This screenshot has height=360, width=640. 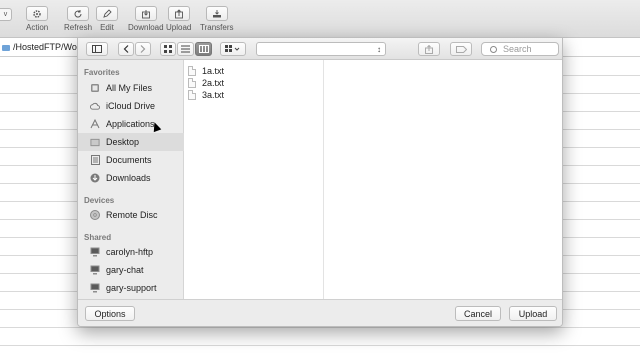 I want to click on location-popup: ↕, so click(x=321, y=49).